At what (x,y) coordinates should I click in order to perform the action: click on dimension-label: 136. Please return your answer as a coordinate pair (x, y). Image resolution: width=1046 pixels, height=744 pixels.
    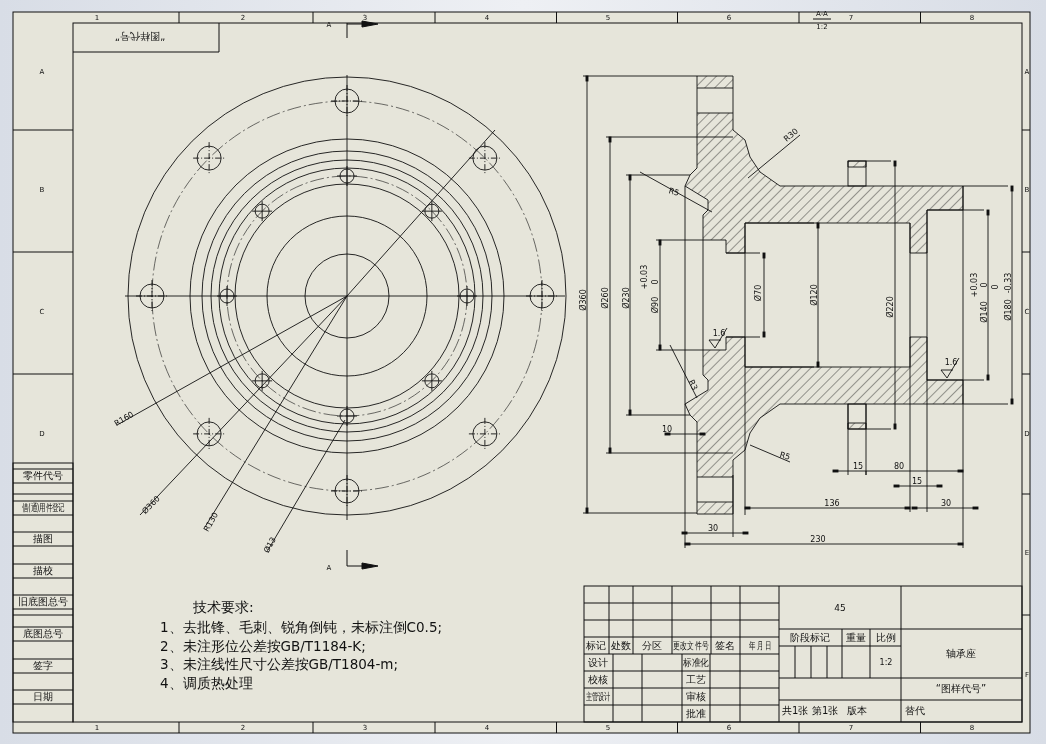
    Looking at the image, I should click on (832, 503).